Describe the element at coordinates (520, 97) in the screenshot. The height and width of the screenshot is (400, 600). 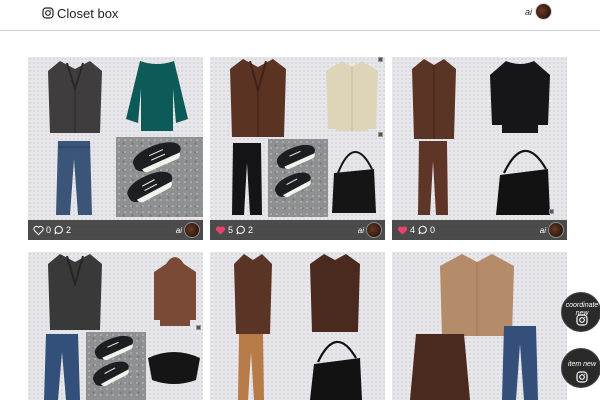
I see `knit-item` at that location.